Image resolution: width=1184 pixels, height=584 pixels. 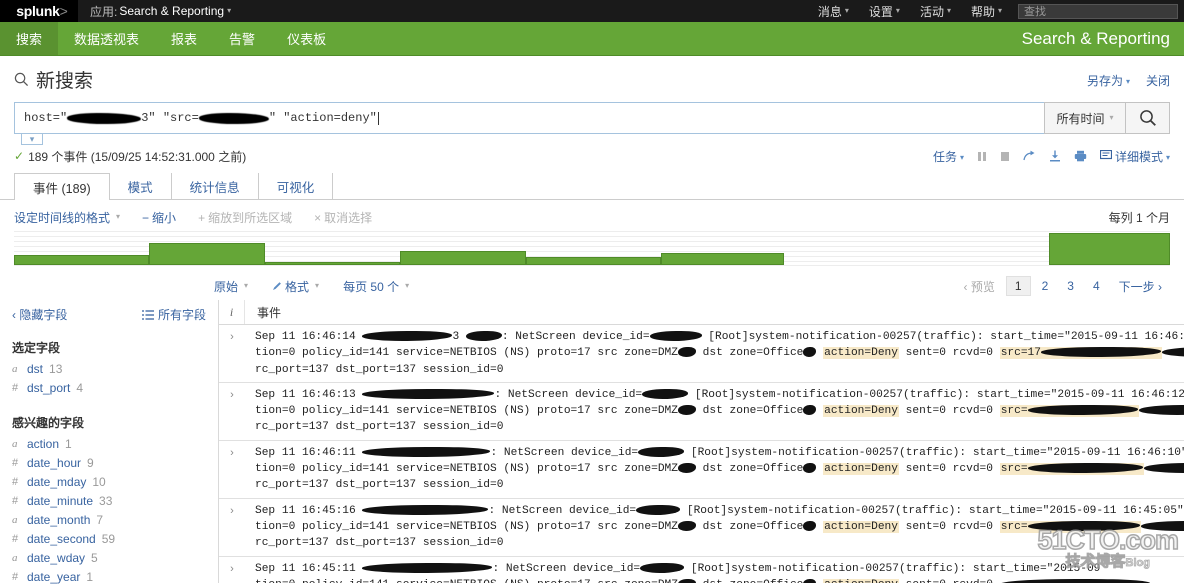 What do you see at coordinates (109, 539) in the screenshot?
I see `sidebar-field-date-second: # date_second 59` at bounding box center [109, 539].